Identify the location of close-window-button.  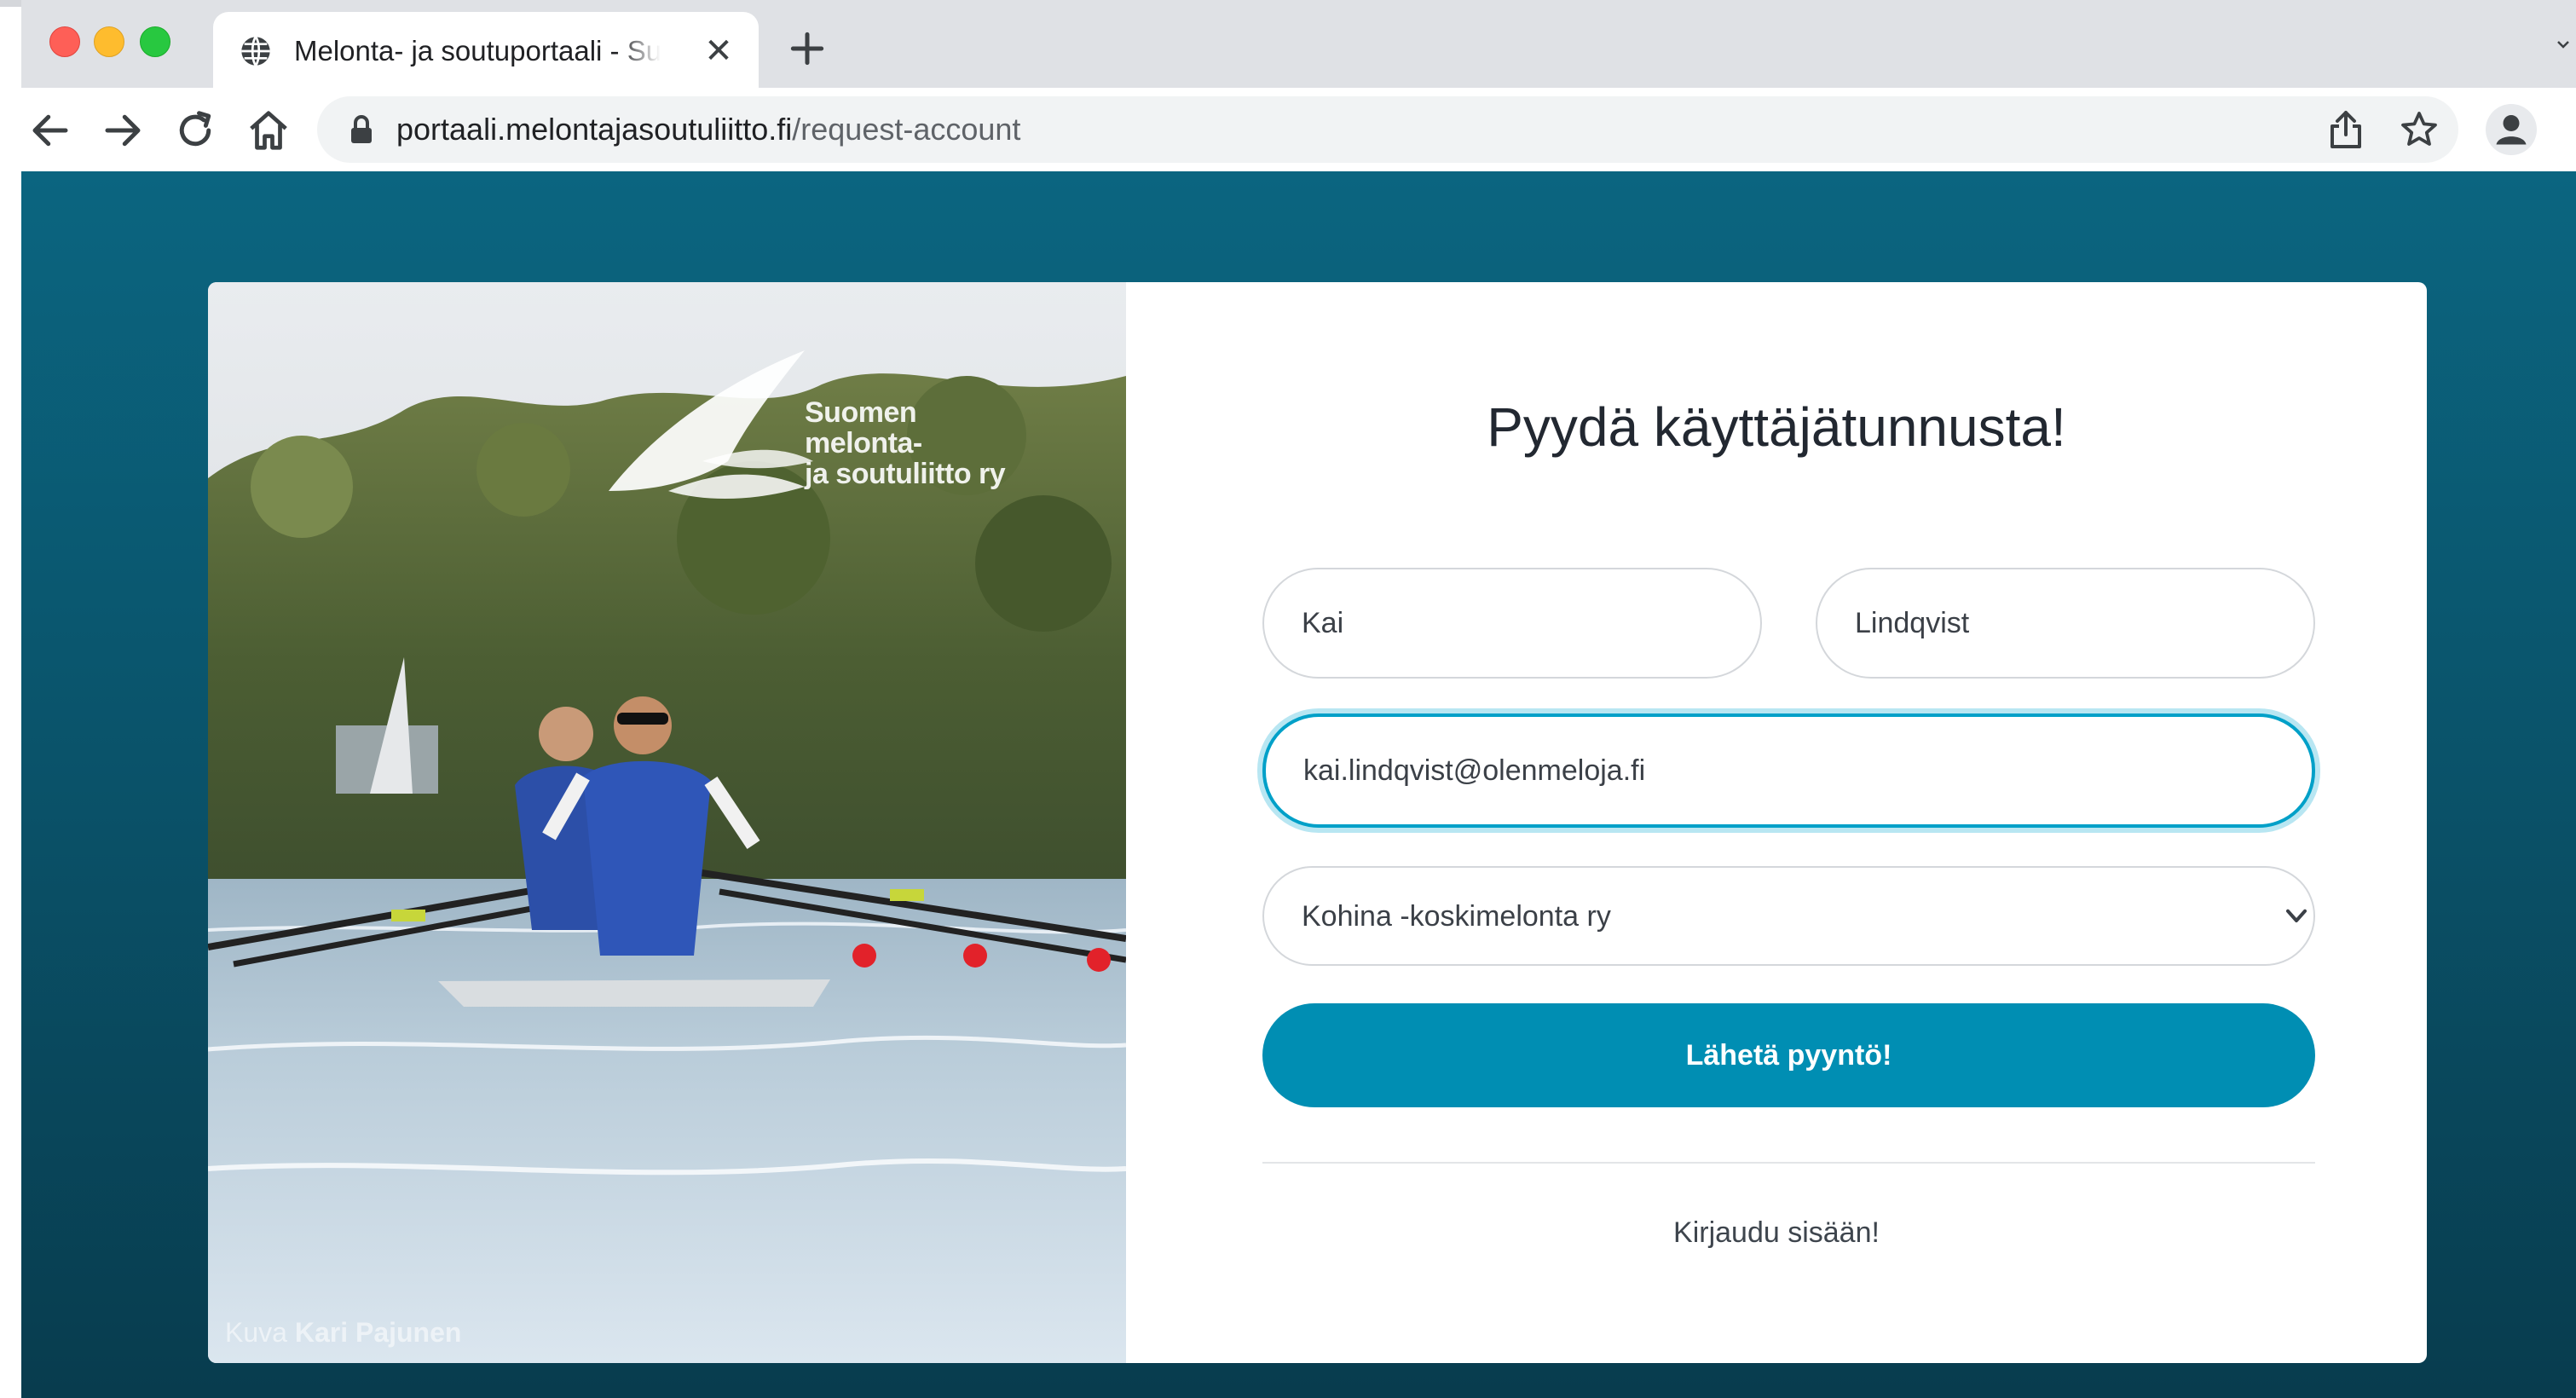
(64, 41).